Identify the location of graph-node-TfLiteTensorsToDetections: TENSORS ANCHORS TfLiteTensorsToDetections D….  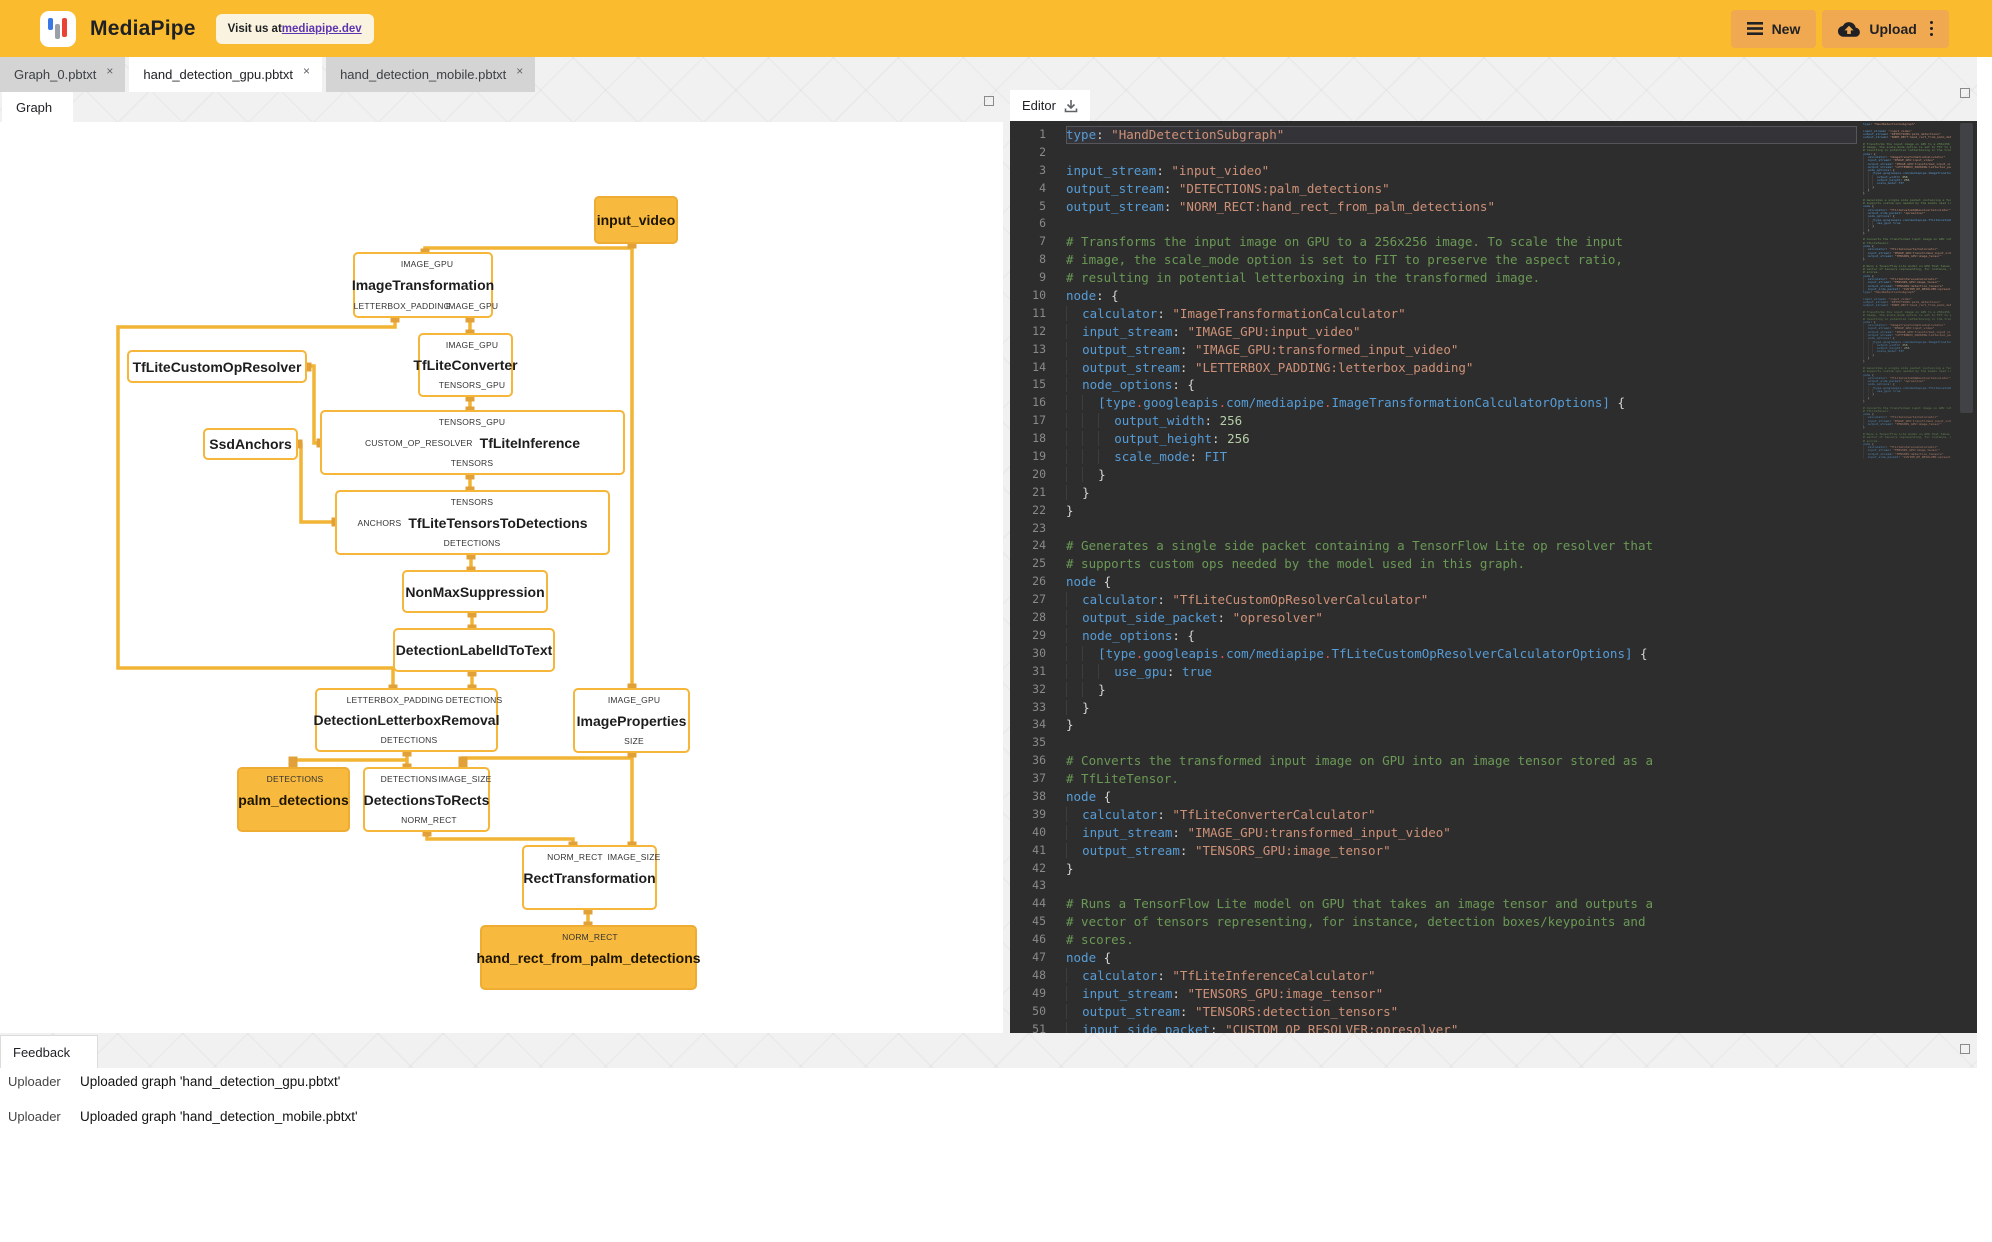
(472, 522).